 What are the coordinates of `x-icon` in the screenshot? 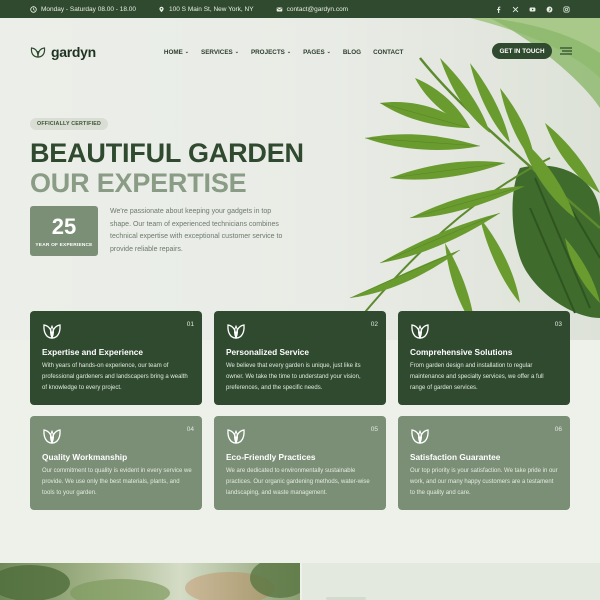 It's located at (515, 9).